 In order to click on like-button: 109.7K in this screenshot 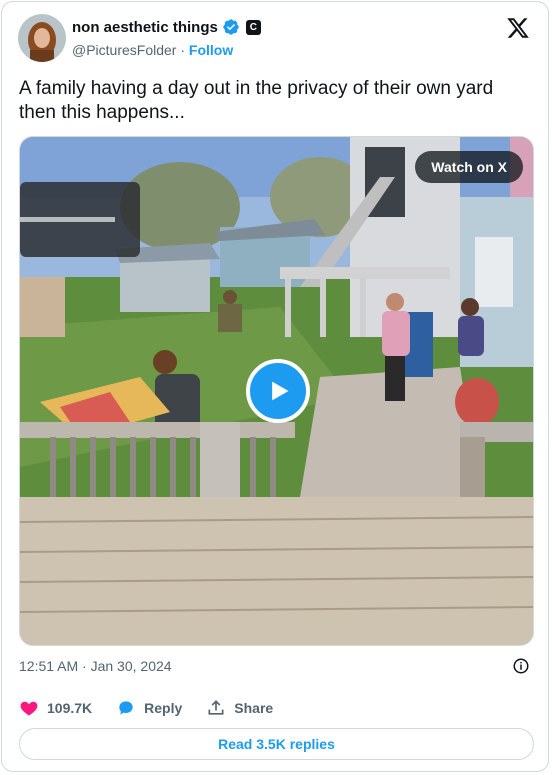, I will do `click(55, 708)`.